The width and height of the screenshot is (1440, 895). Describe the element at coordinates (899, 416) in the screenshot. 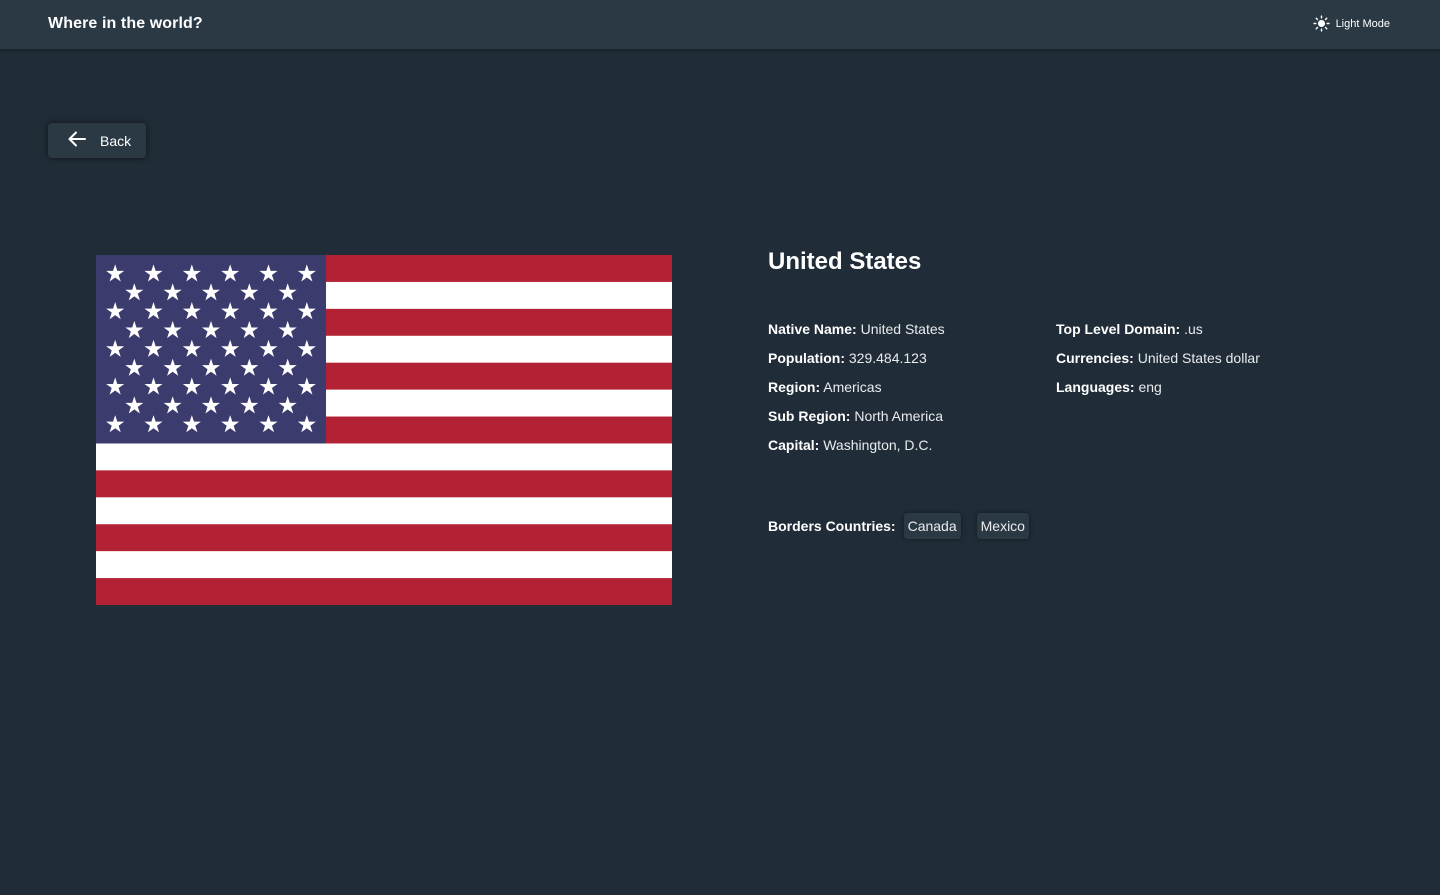

I see `detail-value: North America` at that location.